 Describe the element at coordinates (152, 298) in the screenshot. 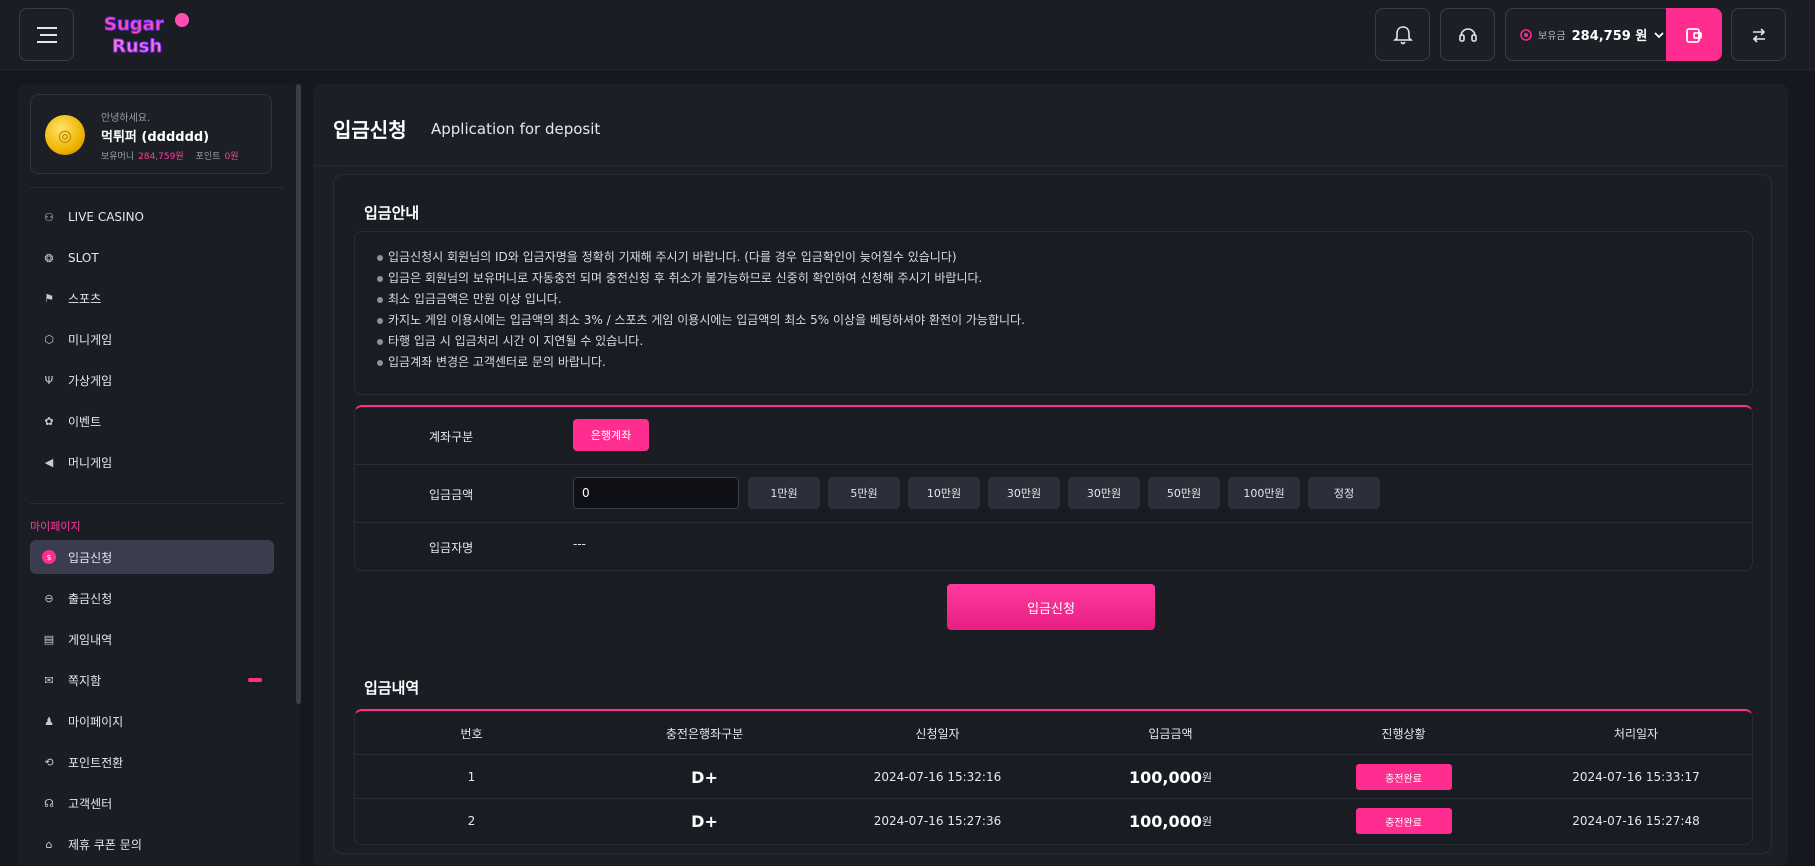

I see `sidebar-item-sports: ⚑ 스포츠` at that location.